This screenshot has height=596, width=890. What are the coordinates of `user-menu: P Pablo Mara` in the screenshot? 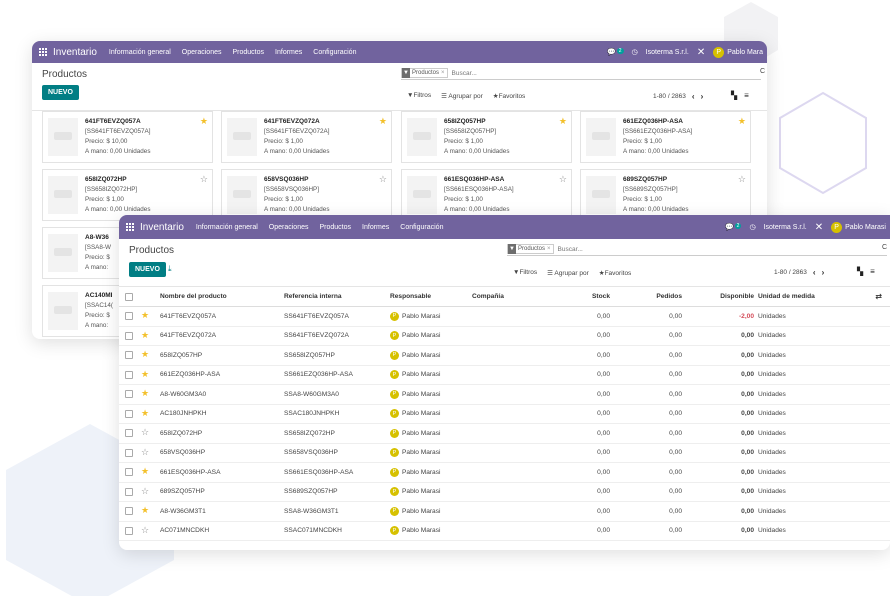 It's located at (738, 52).